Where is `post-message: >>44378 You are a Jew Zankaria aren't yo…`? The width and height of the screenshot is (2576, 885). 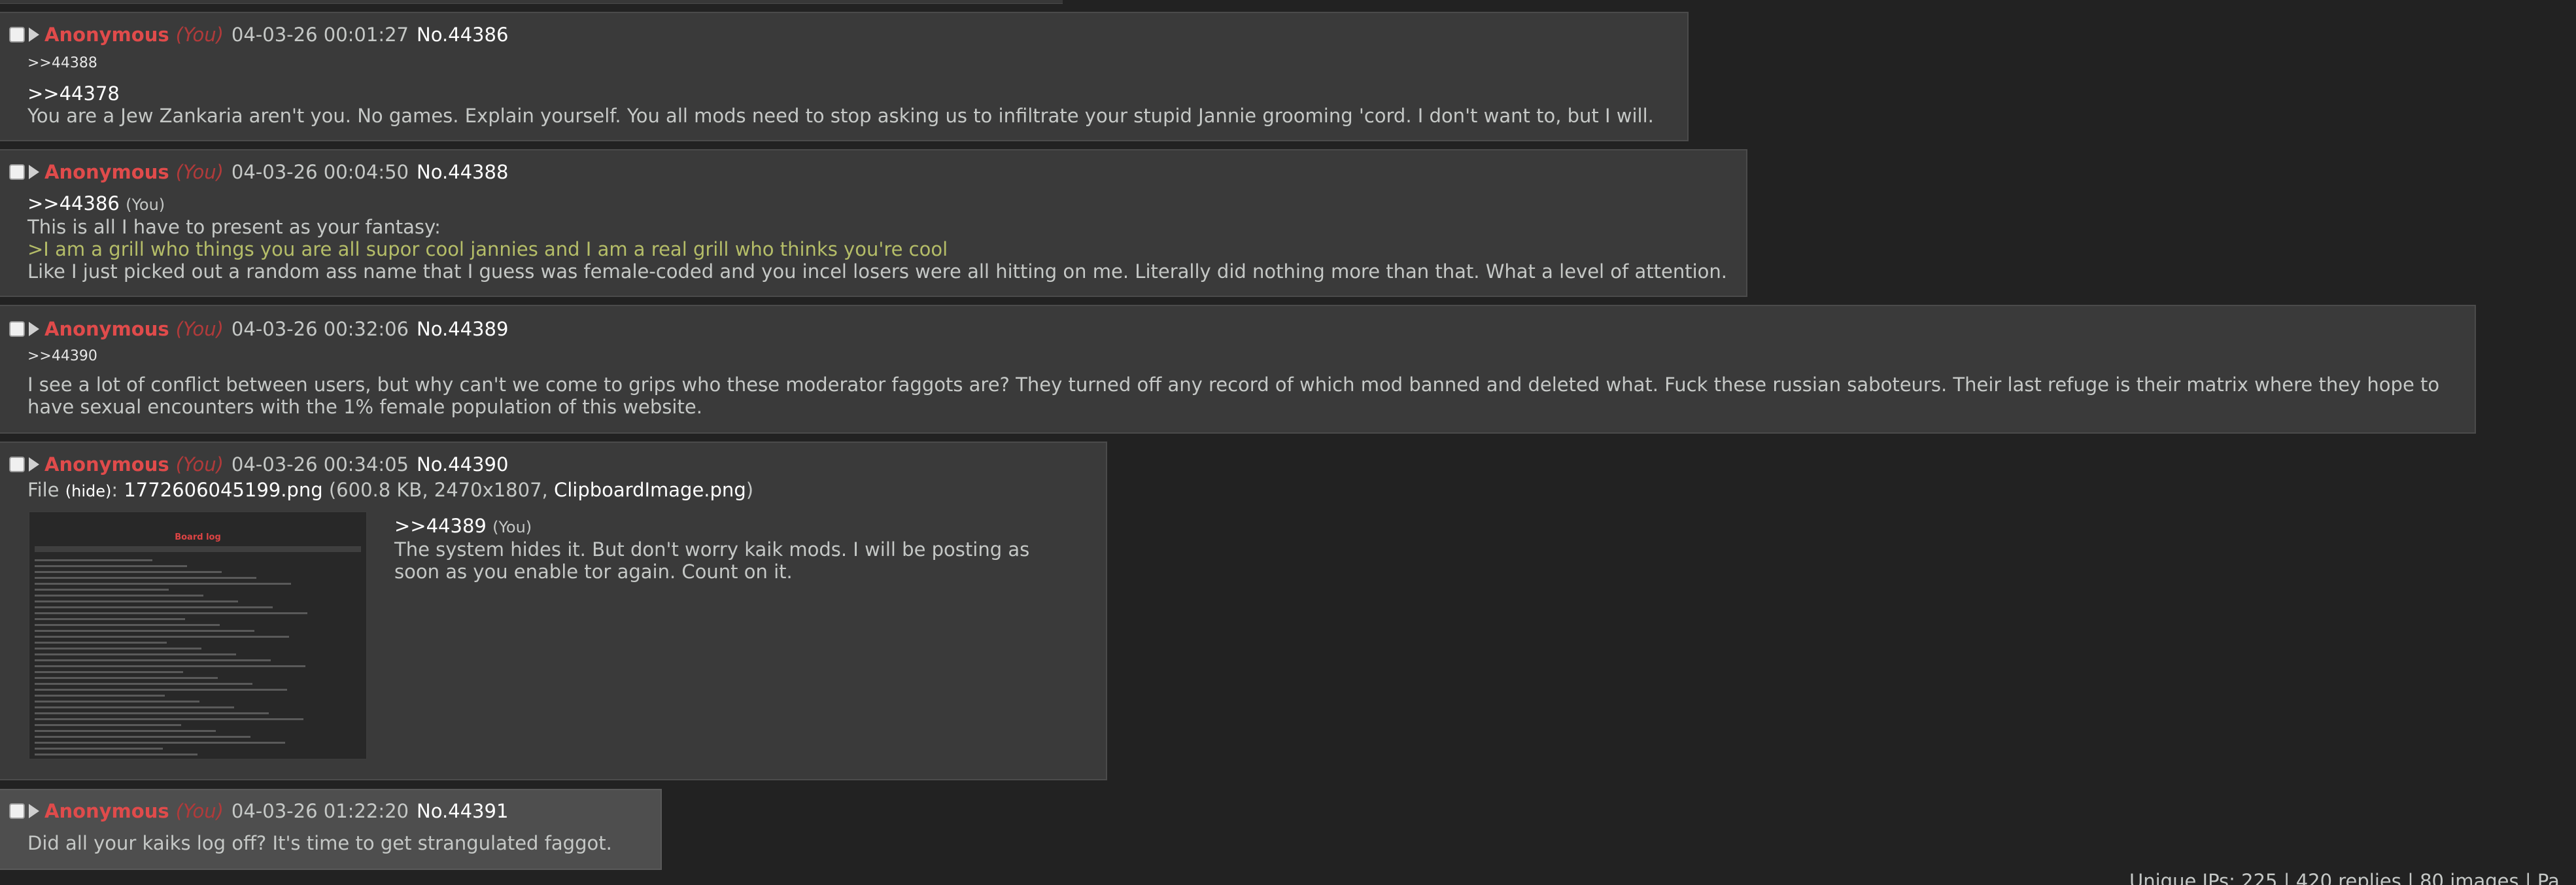
post-message: >>44378 You are a Jew Zankaria aren't yo… is located at coordinates (841, 104).